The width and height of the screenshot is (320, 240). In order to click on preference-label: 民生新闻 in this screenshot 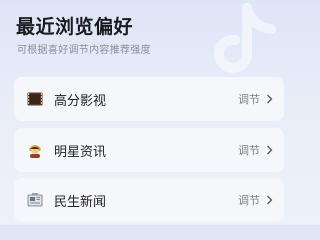, I will do `click(80, 202)`.